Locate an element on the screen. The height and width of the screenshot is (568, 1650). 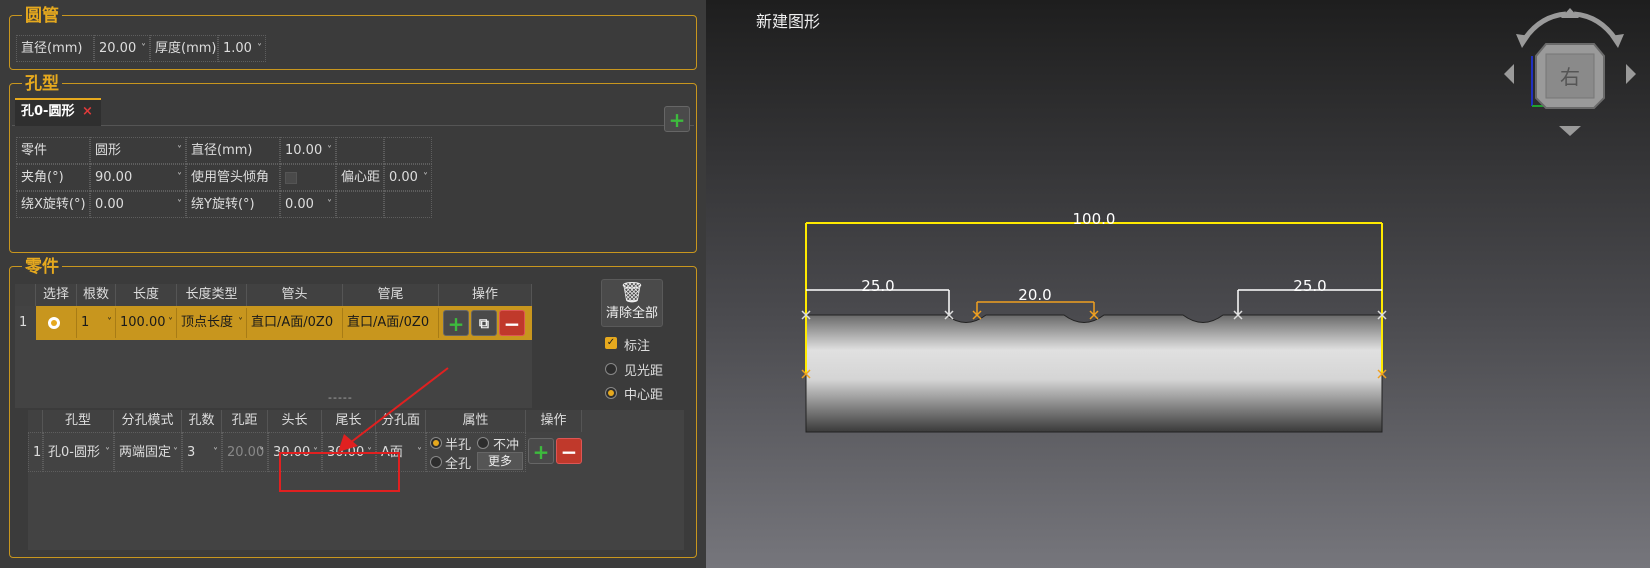
tube-body is located at coordinates (1094, 373).